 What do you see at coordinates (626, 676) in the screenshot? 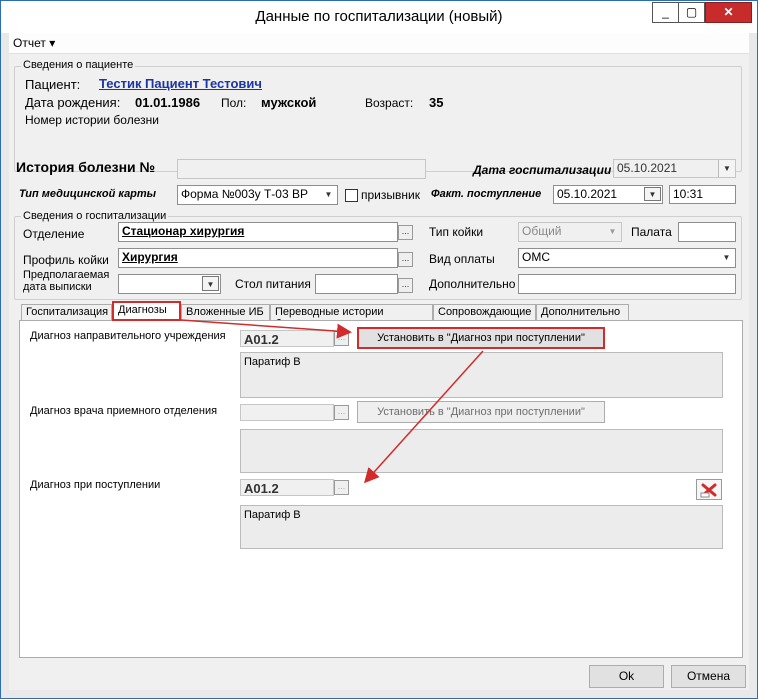
I see `ok-button: Ok` at bounding box center [626, 676].